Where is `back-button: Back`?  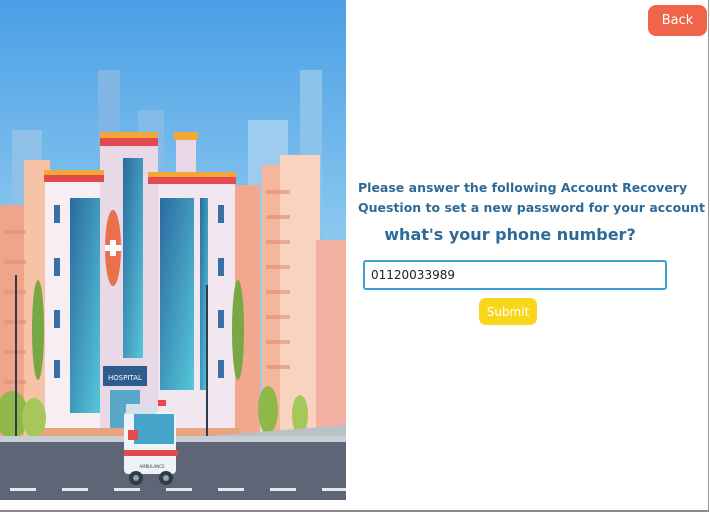 back-button: Back is located at coordinates (677, 20).